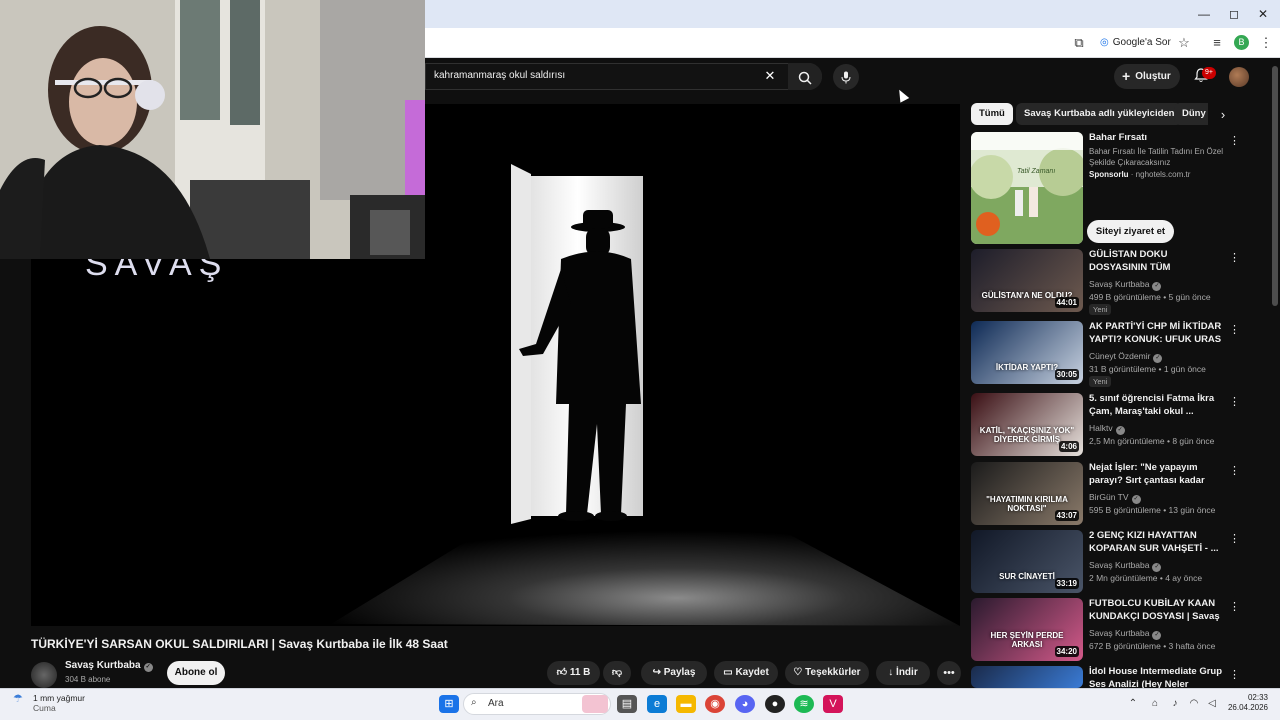  I want to click on video-thumbnail: İKTİDAR YAPTI? 30:05, so click(1027, 352).